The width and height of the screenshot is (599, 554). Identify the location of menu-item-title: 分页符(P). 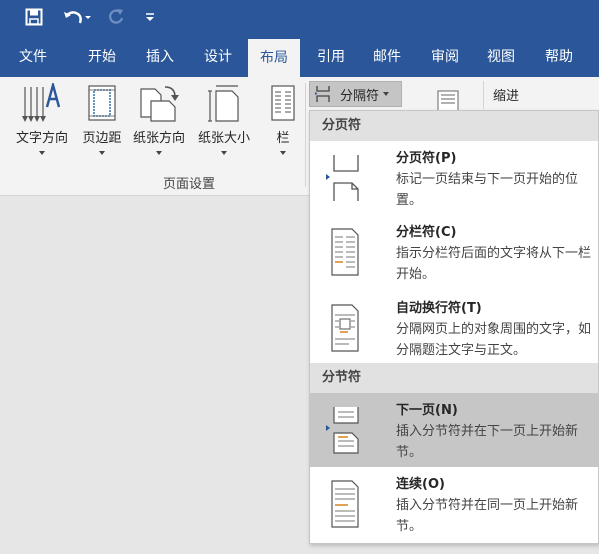
(426, 158).